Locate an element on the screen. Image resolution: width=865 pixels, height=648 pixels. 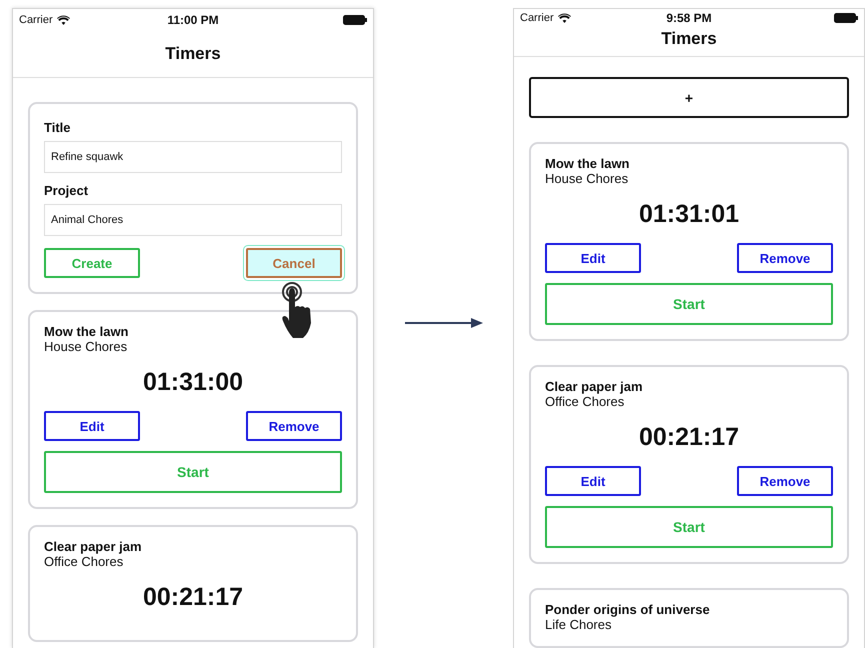
input-field: Animal Chores is located at coordinates (193, 220).